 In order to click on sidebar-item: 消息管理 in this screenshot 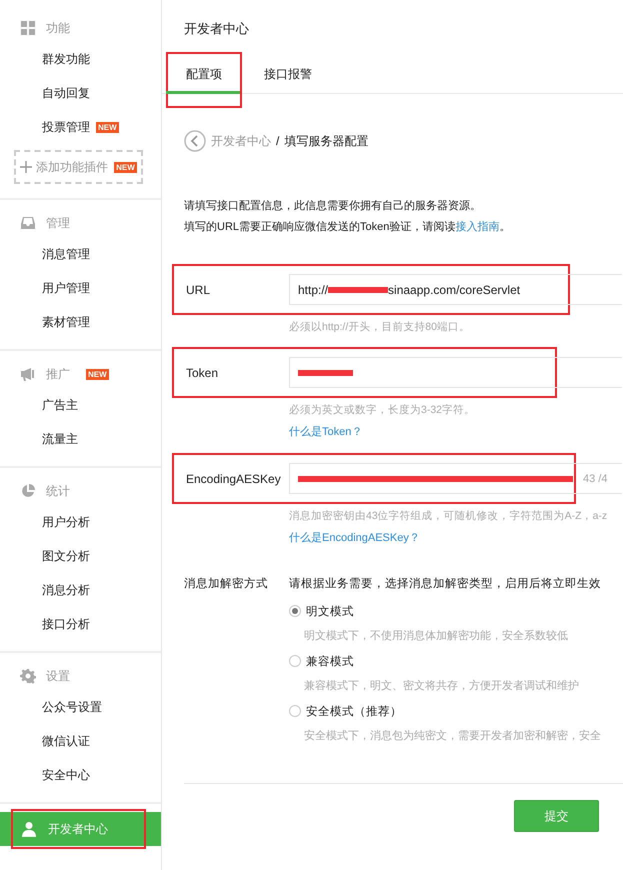, I will do `click(80, 254)`.